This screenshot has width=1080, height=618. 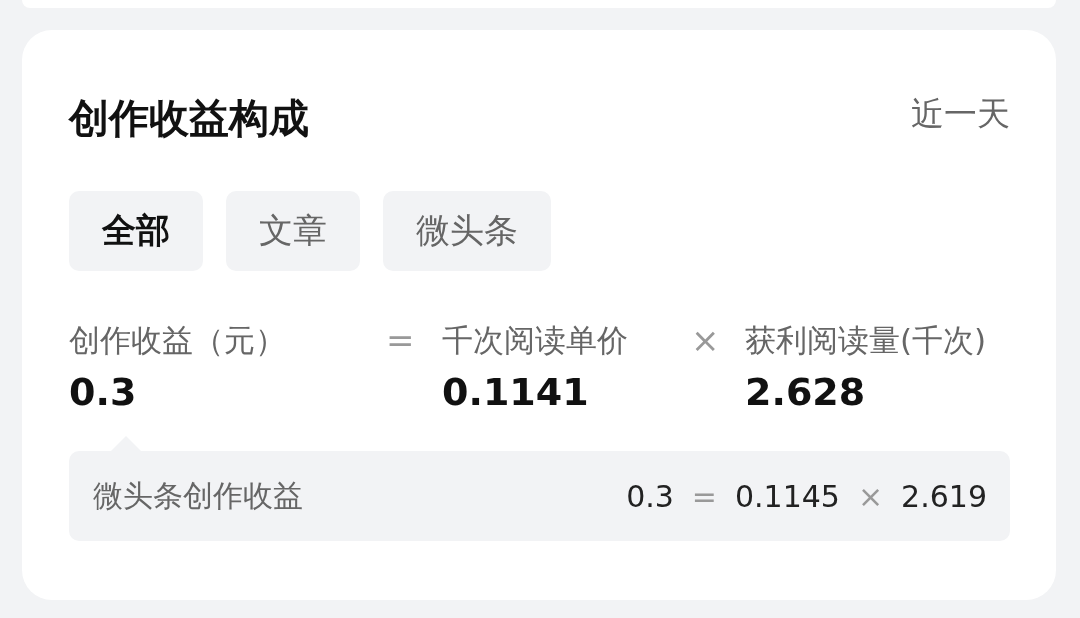 What do you see at coordinates (178, 340) in the screenshot?
I see `metric-label: 创作收益（元）` at bounding box center [178, 340].